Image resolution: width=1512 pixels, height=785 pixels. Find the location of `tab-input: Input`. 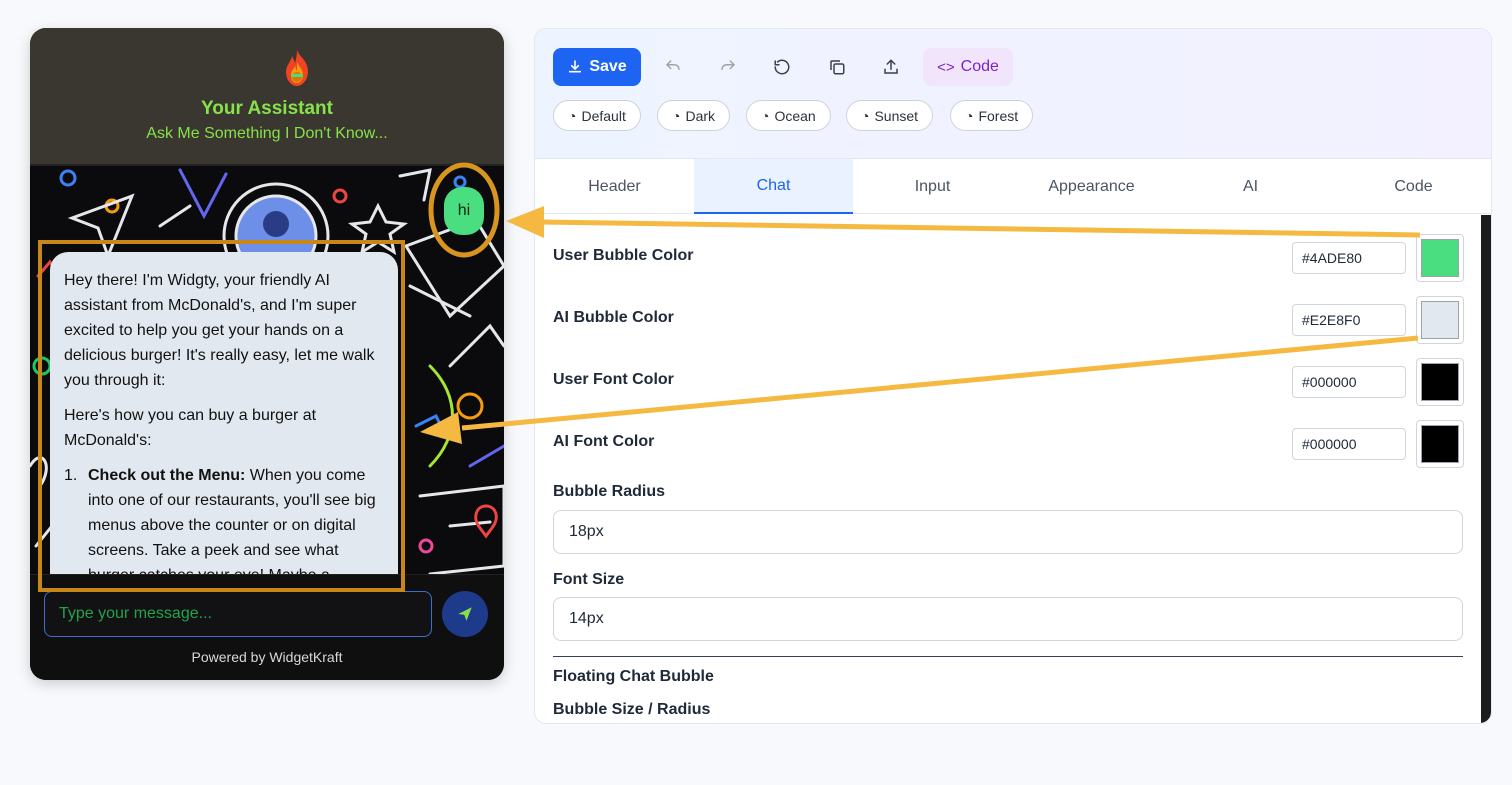

tab-input: Input is located at coordinates (932, 186).